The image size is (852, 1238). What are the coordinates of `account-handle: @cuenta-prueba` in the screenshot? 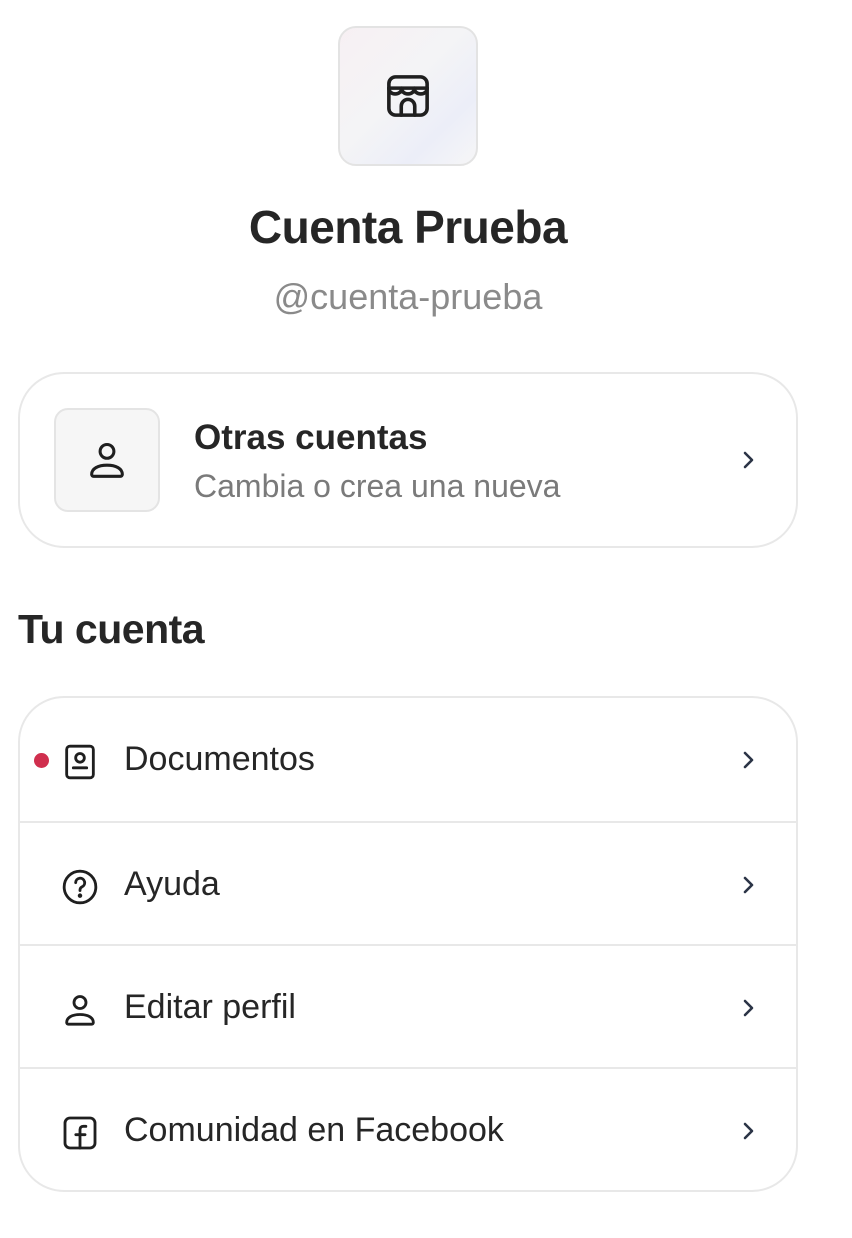 It's located at (408, 296).